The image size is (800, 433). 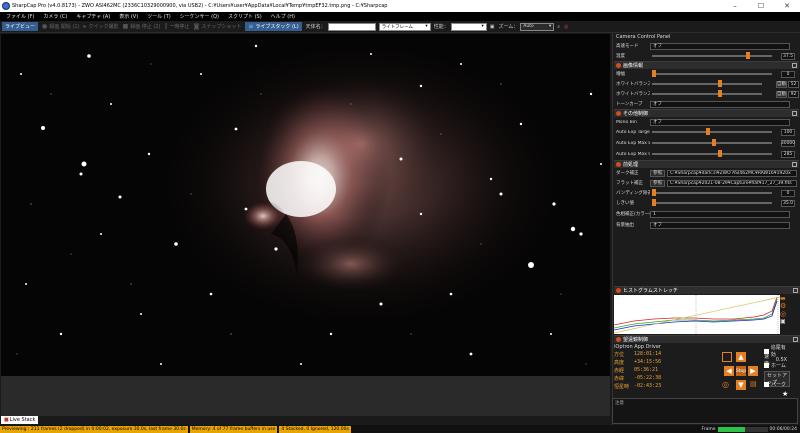 I want to click on close-button: ✕, so click(x=787, y=6).